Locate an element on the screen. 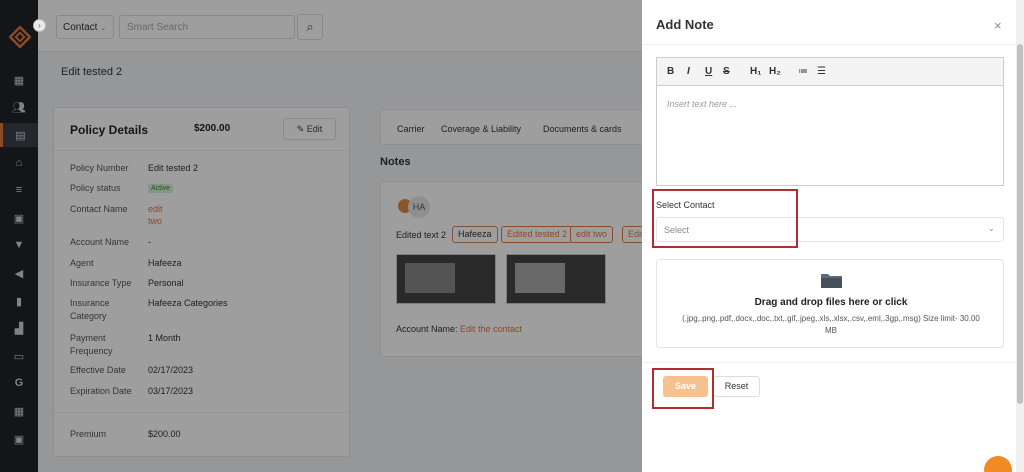 The width and height of the screenshot is (1024, 472). editor-toolbar: B I U S H₁ H₂ ≔ ☰ is located at coordinates (830, 72).